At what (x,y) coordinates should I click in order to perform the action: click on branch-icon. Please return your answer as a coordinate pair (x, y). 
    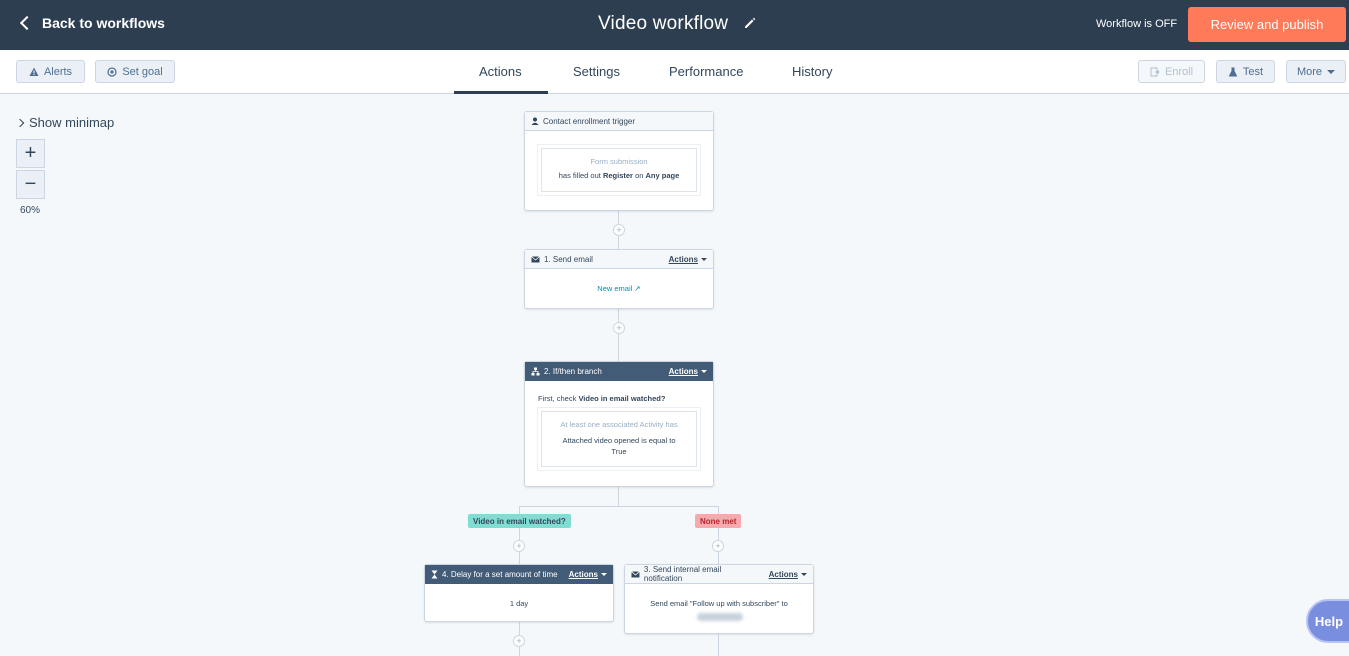
    Looking at the image, I should click on (535, 371).